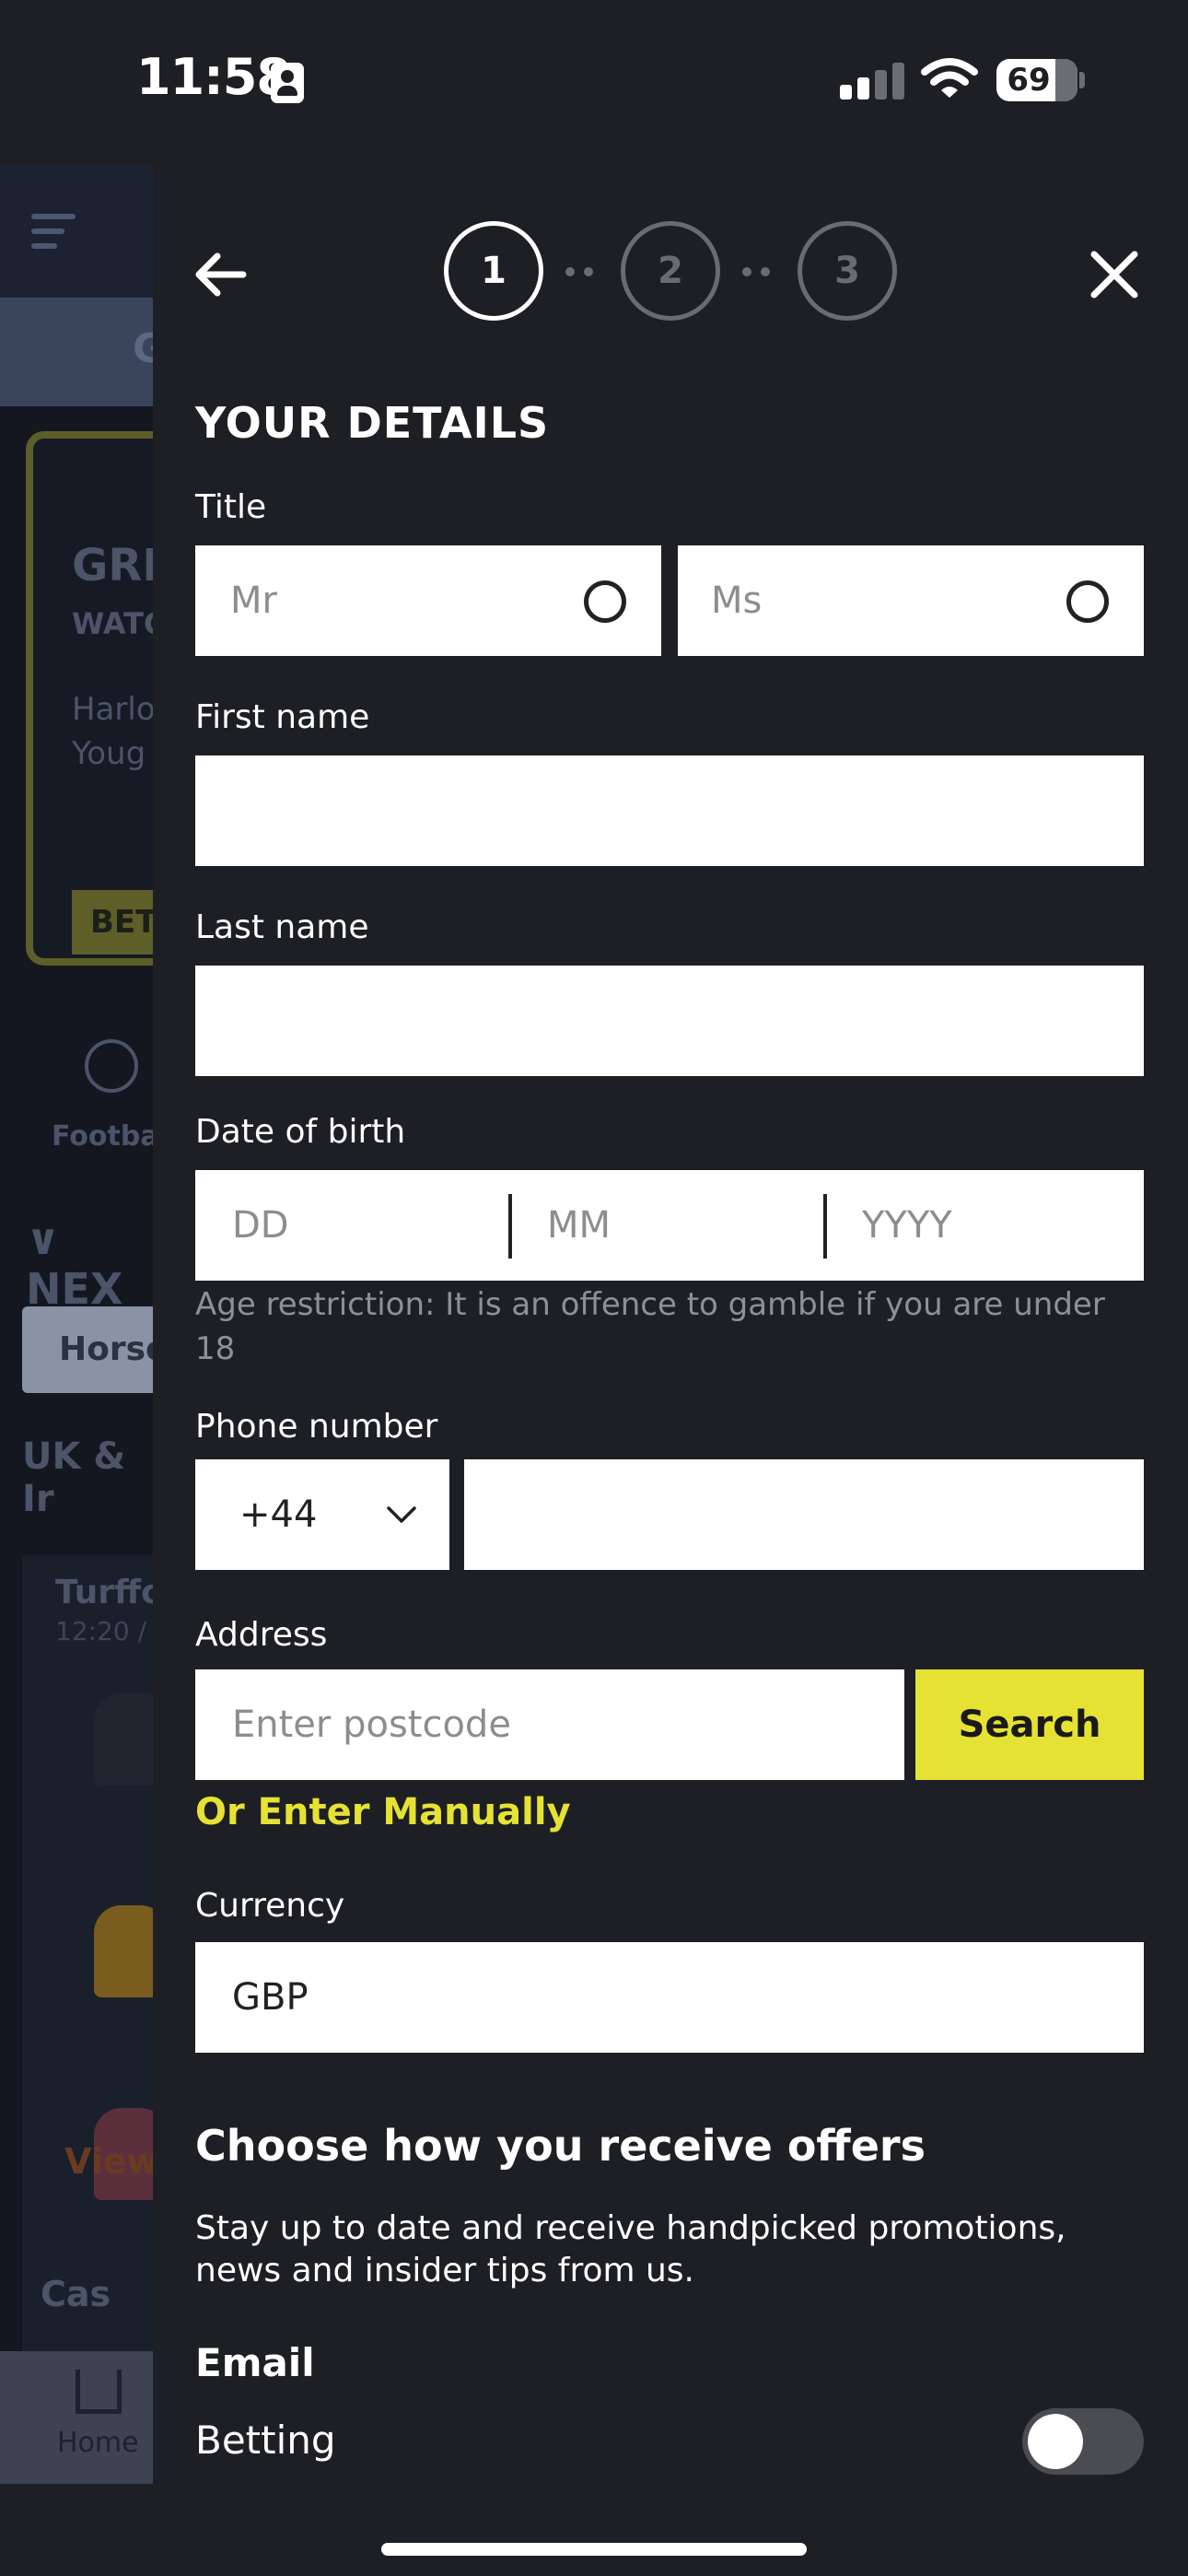 Image resolution: width=1188 pixels, height=2576 pixels. What do you see at coordinates (108, 2161) in the screenshot?
I see `bg-view-link: View` at bounding box center [108, 2161].